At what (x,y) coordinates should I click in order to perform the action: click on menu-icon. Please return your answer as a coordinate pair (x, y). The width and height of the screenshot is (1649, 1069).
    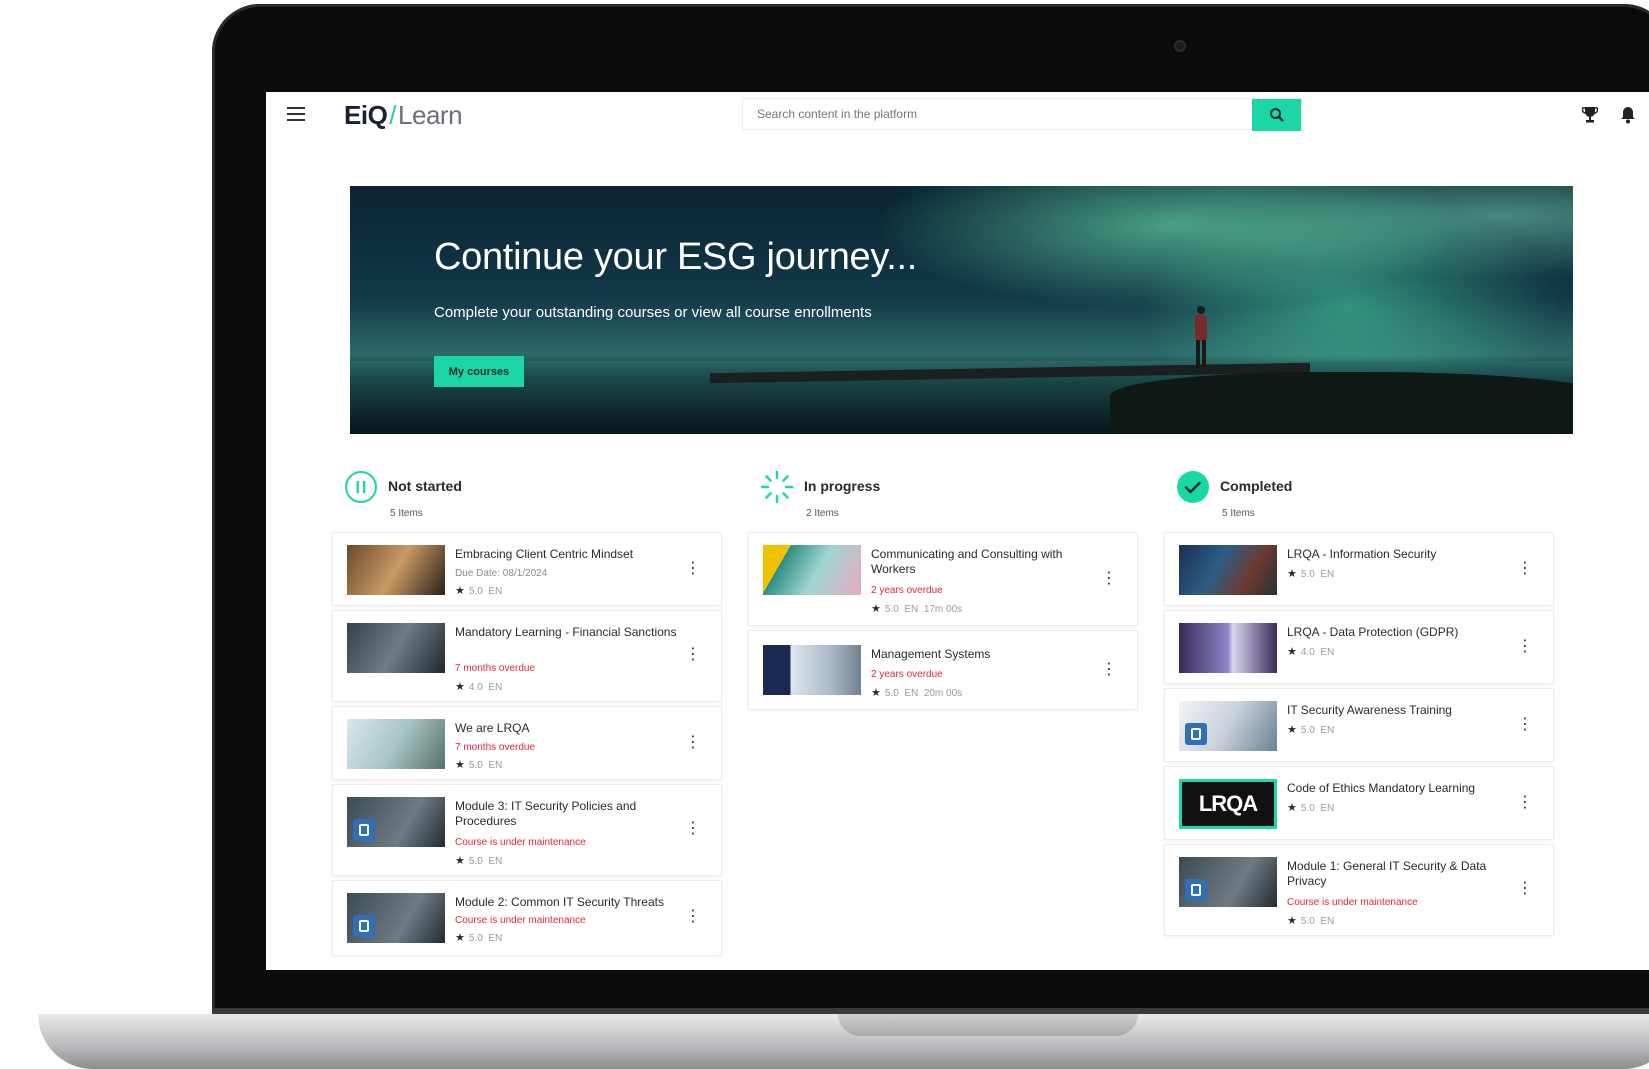
    Looking at the image, I should click on (296, 114).